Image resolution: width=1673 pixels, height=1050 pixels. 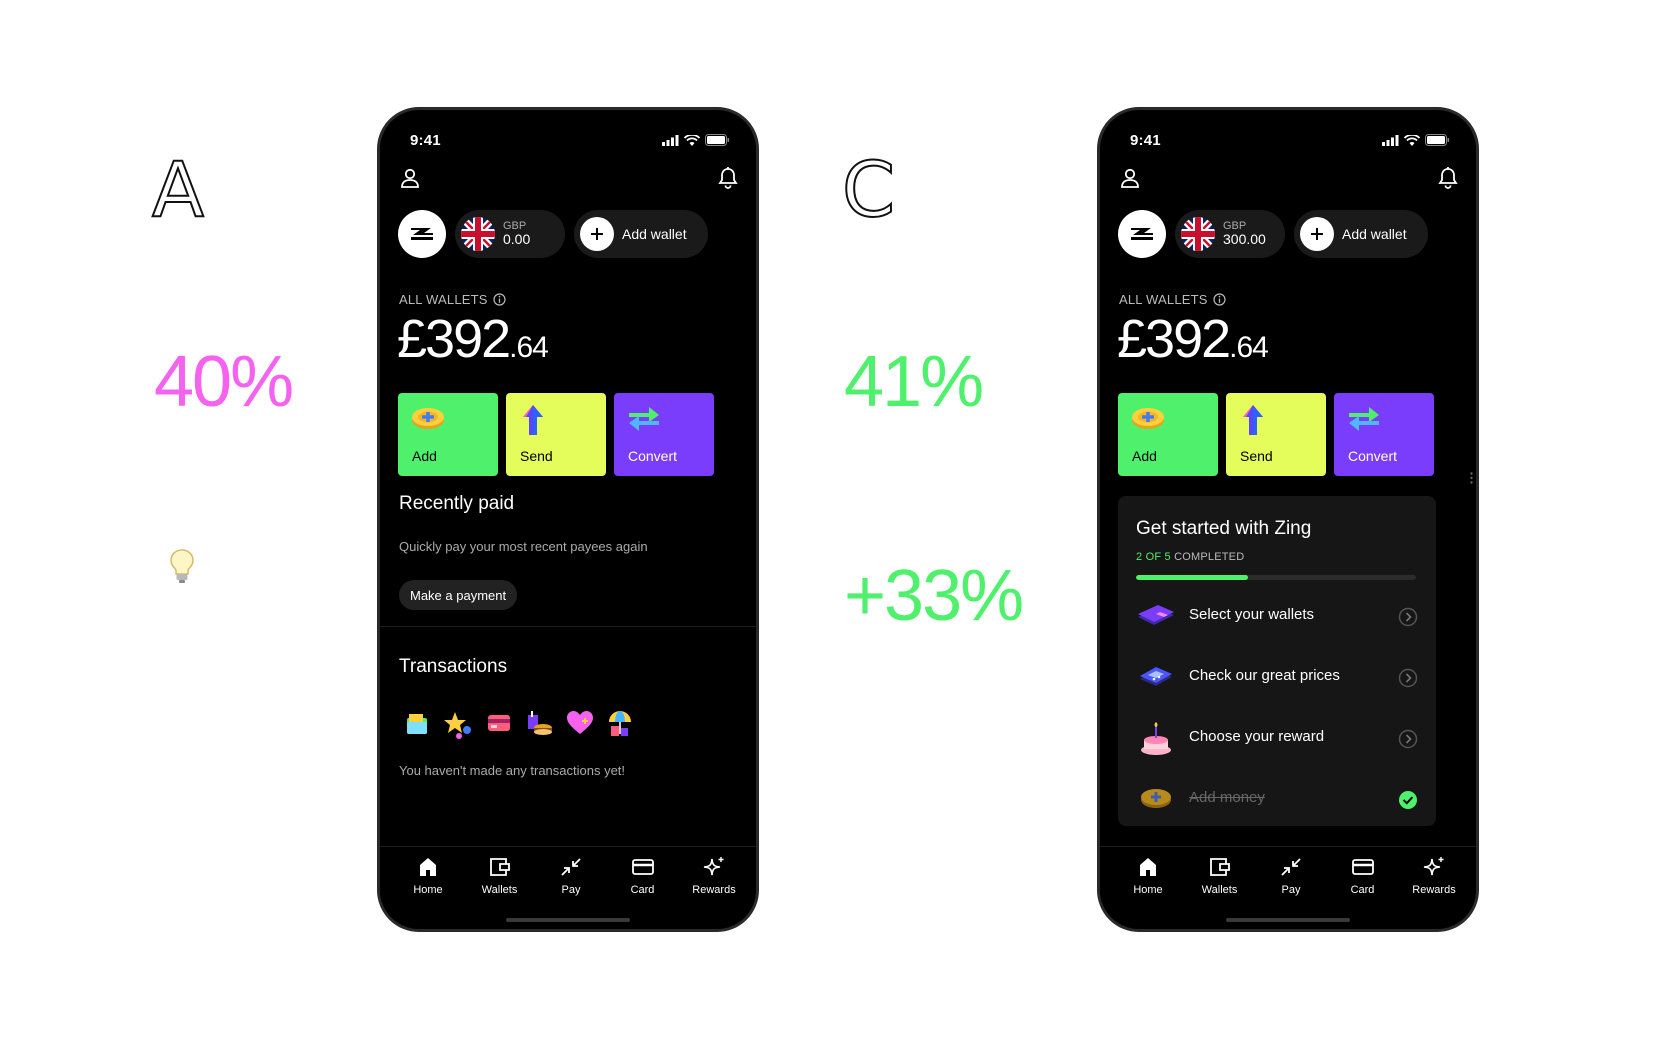 I want to click on nav-wallets-label: Wallets, so click(x=1219, y=890).